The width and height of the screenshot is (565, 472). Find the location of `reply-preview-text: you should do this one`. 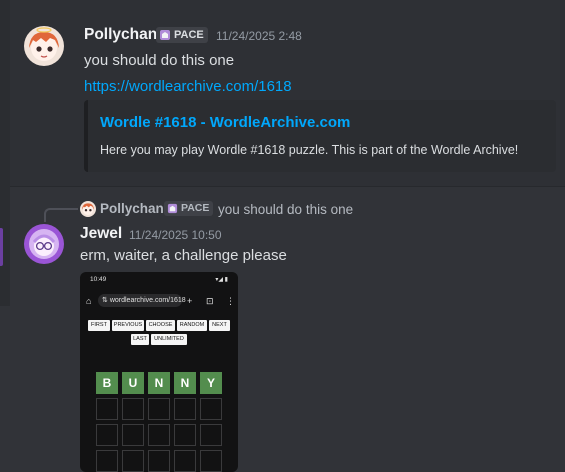

reply-preview-text: you should do this one is located at coordinates (285, 209).